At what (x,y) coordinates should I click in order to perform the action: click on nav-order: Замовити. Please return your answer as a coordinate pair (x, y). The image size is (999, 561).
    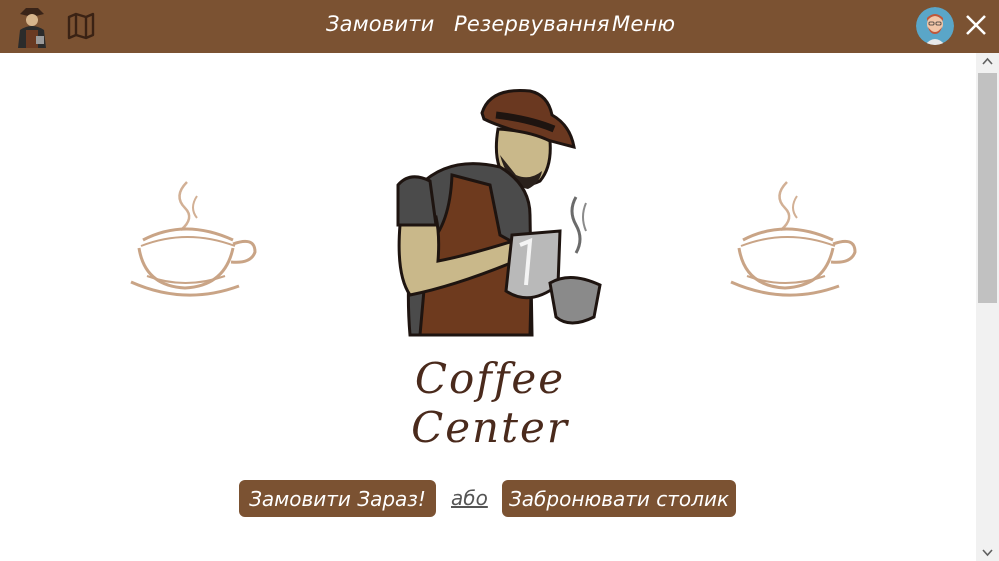
    Looking at the image, I should click on (380, 24).